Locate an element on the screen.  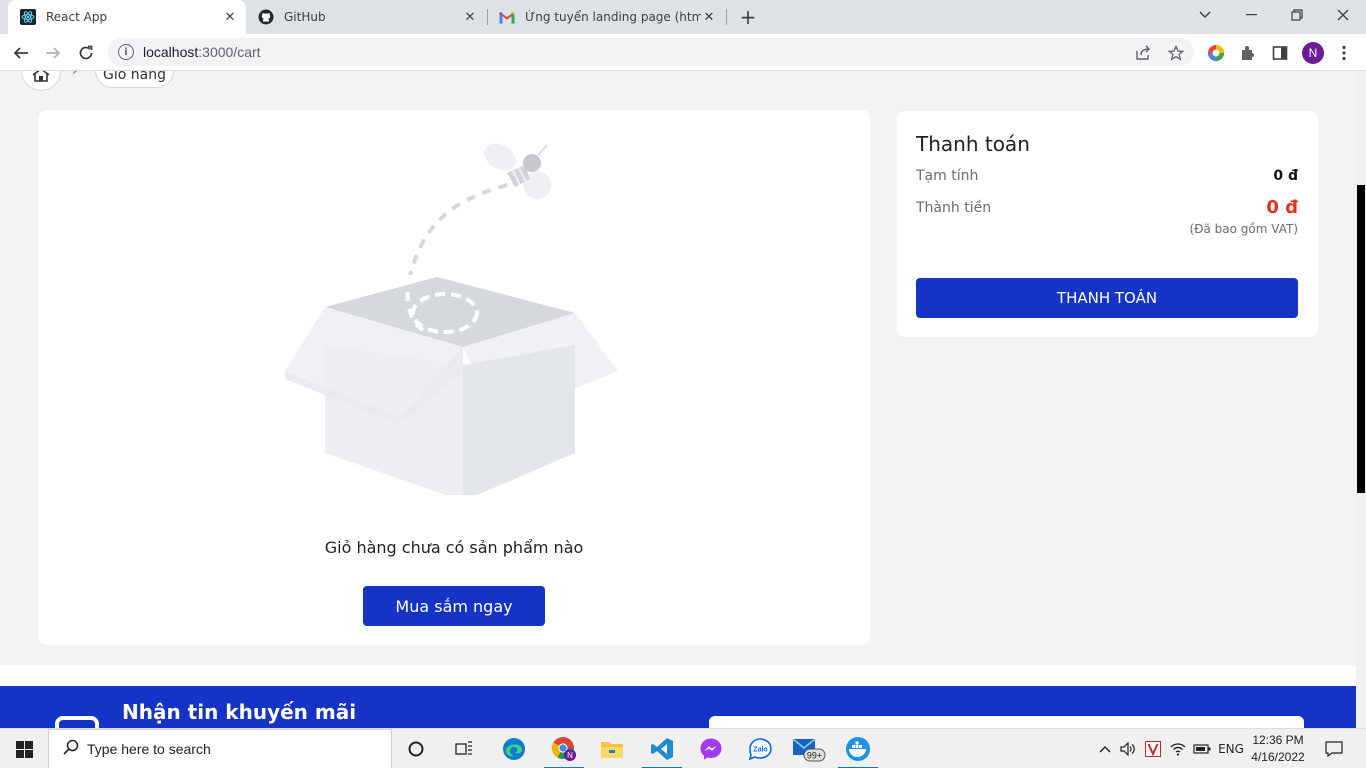
tray-app-v is located at coordinates (1153, 748).